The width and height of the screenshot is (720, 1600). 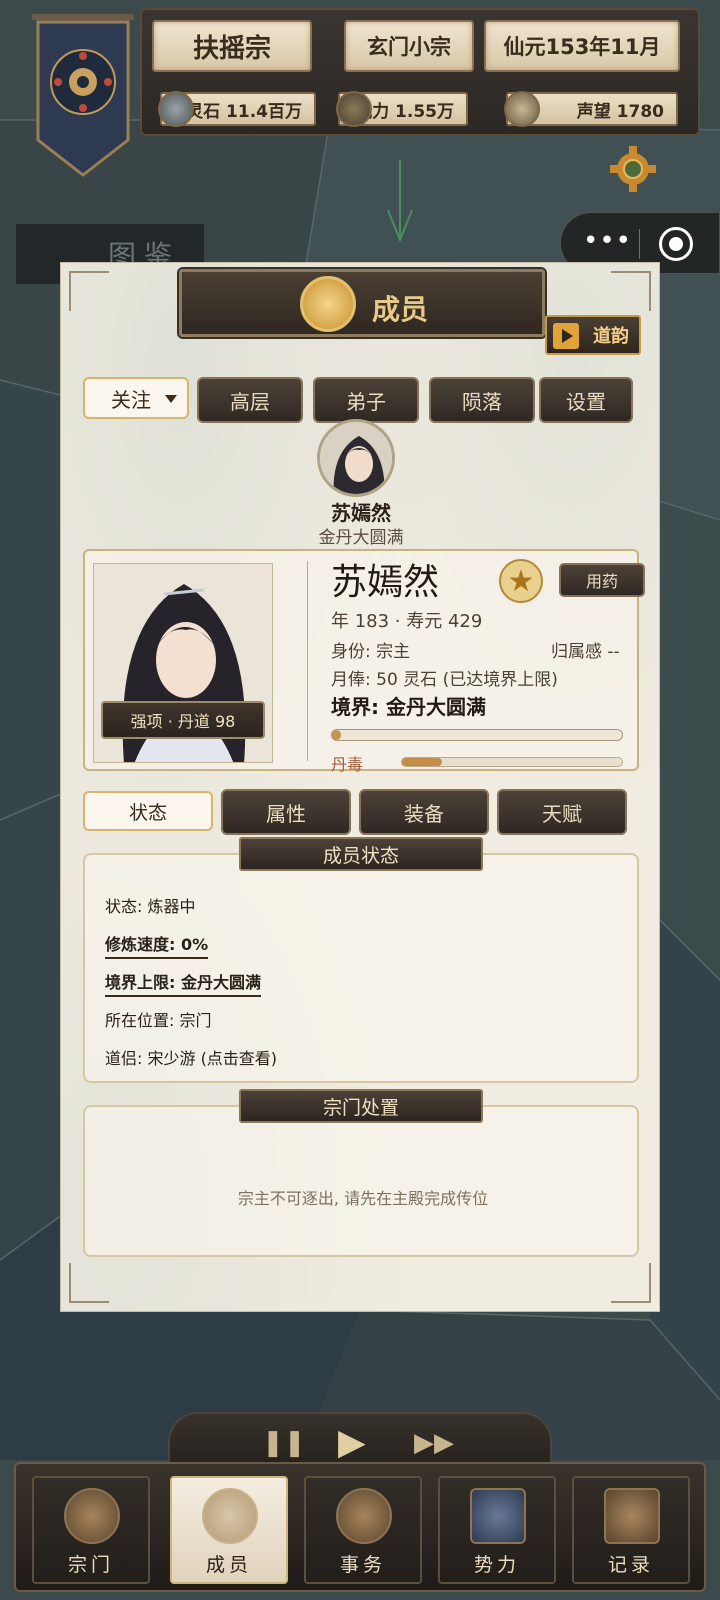 What do you see at coordinates (371, 652) in the screenshot?
I see `identity: 身份: 宗主` at bounding box center [371, 652].